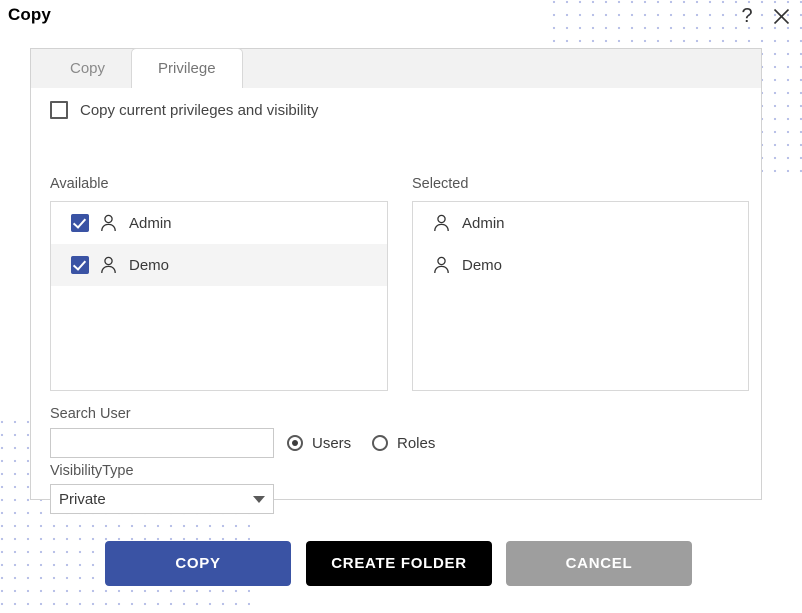  Describe the element at coordinates (82, 499) in the screenshot. I see `visibility-type-value: Private` at that location.